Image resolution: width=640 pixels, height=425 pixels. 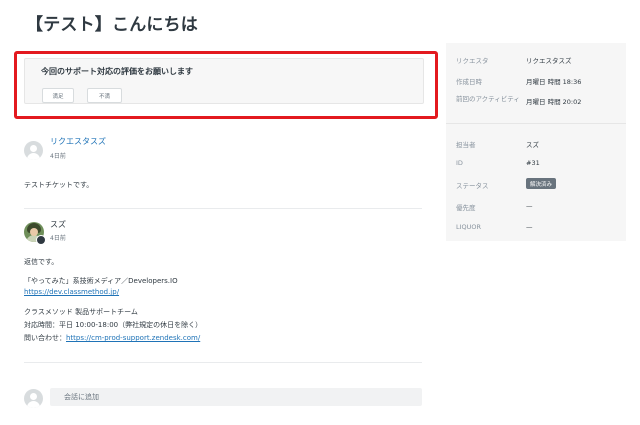 I want to click on id-value: #31, so click(x=533, y=163).